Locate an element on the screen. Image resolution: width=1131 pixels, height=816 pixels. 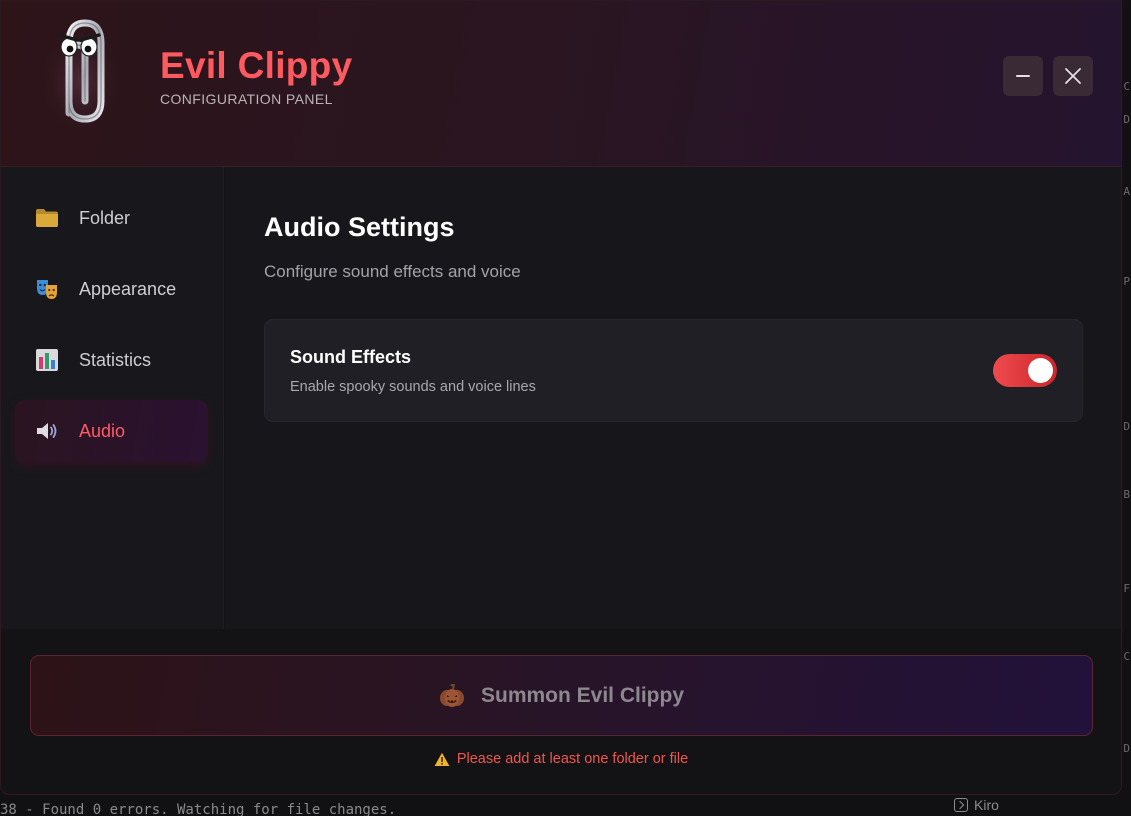
taskbar-kiro-label: Kiro is located at coordinates (986, 805).